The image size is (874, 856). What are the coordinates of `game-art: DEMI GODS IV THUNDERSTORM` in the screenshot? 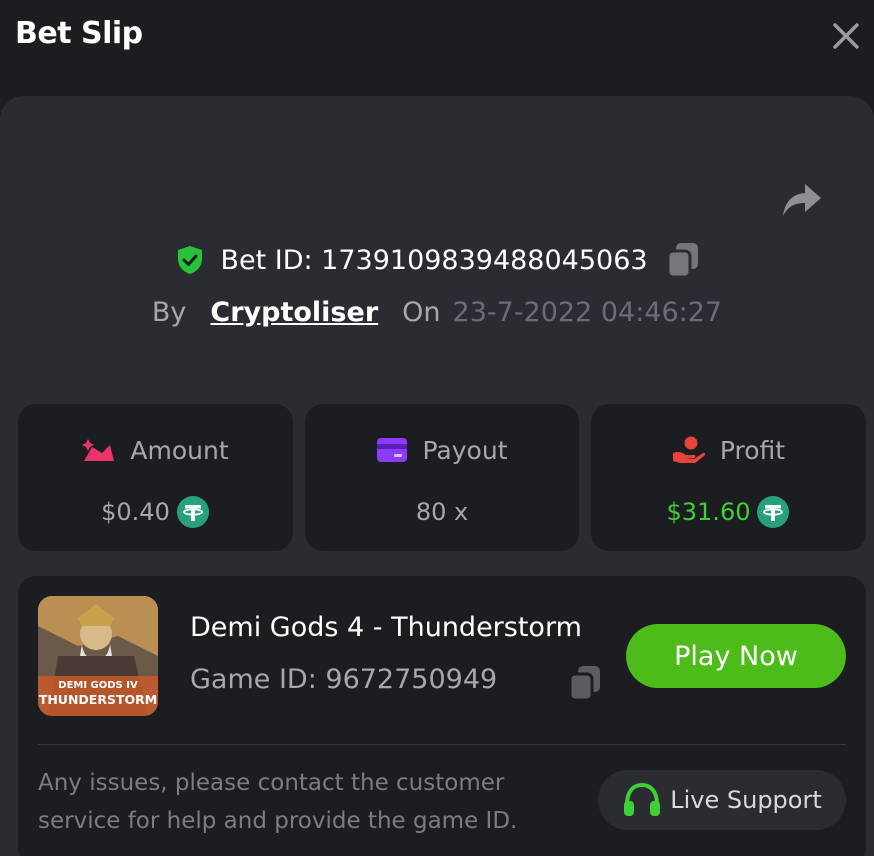 It's located at (98, 656).